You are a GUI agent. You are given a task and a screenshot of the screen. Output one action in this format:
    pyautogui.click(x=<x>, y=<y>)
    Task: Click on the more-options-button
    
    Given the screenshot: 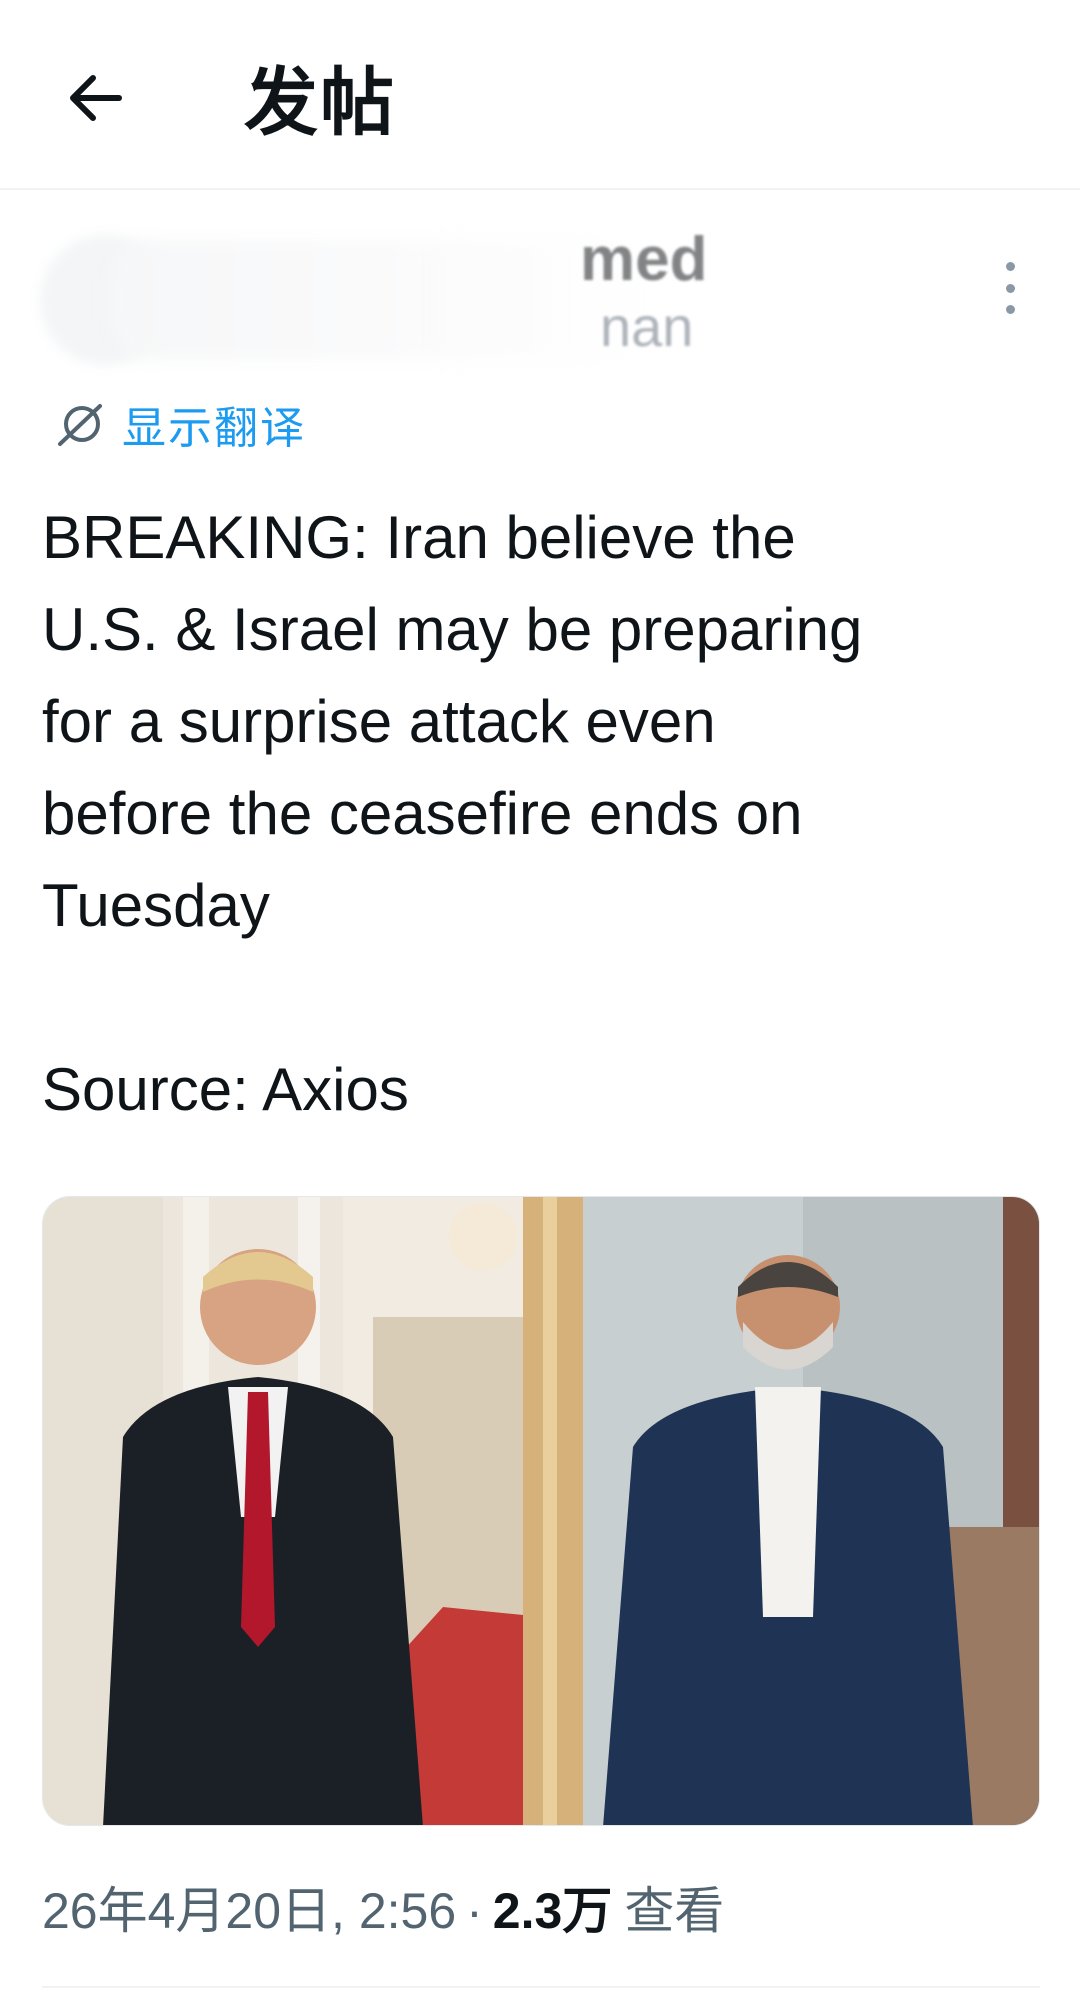 What is the action you would take?
    pyautogui.click(x=1010, y=288)
    